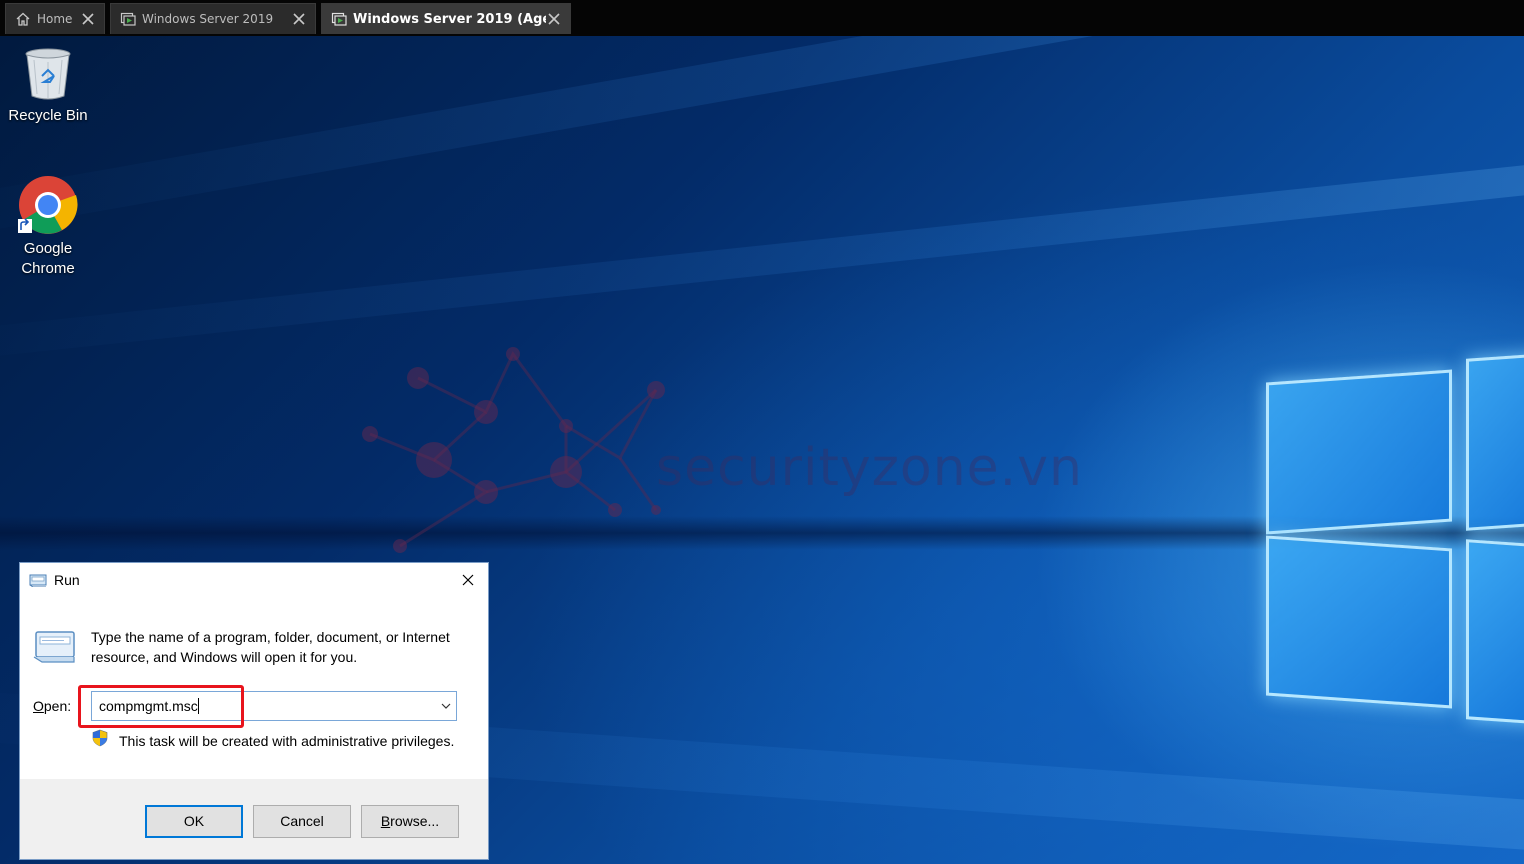 The height and width of the screenshot is (864, 1524). What do you see at coordinates (385, 821) in the screenshot?
I see `browse-accelerator: B` at bounding box center [385, 821].